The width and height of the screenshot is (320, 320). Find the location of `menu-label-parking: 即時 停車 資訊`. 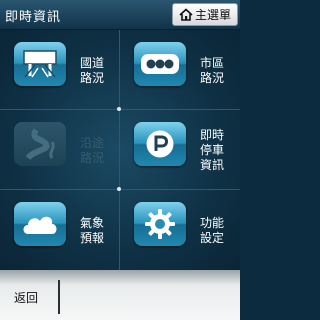

menu-label-parking: 即時 停車 資訊 is located at coordinates (212, 150).